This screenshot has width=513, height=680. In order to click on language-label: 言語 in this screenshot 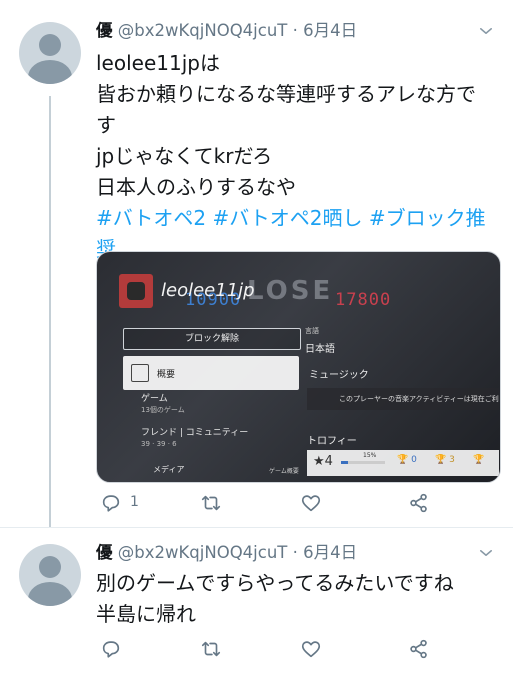, I will do `click(312, 331)`.